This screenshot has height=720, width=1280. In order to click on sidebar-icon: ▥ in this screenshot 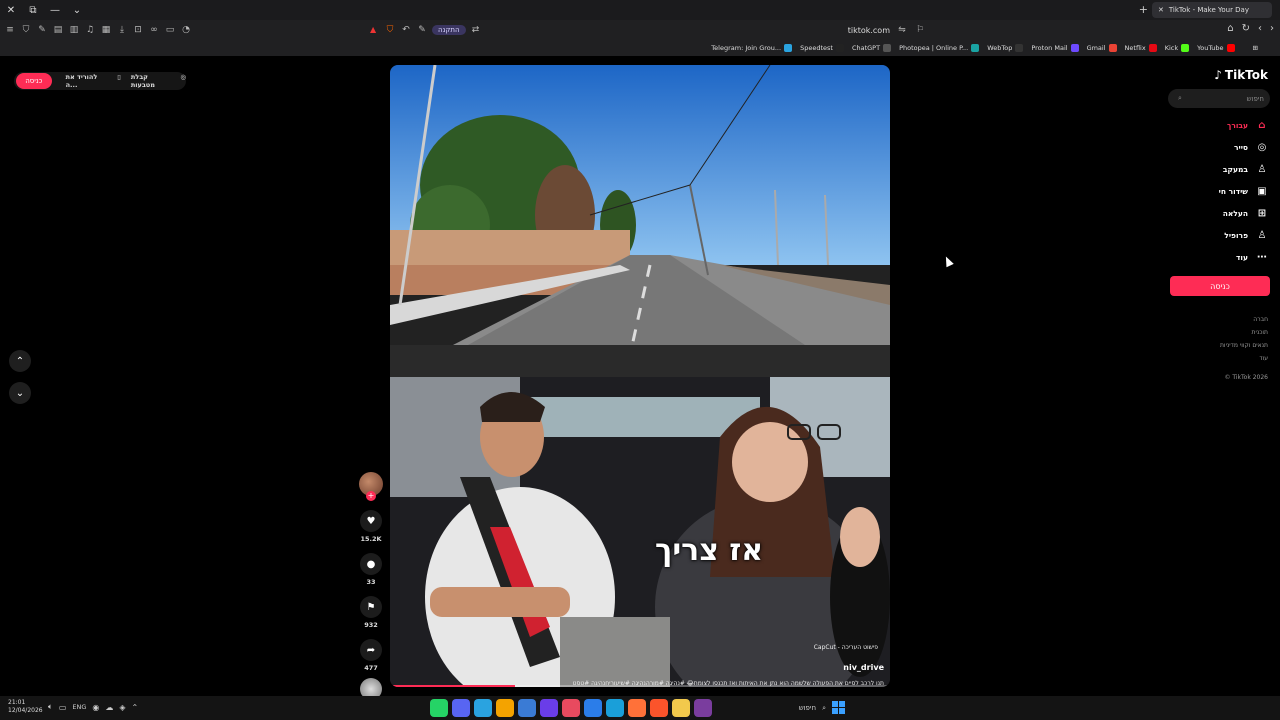, I will do `click(74, 30)`.